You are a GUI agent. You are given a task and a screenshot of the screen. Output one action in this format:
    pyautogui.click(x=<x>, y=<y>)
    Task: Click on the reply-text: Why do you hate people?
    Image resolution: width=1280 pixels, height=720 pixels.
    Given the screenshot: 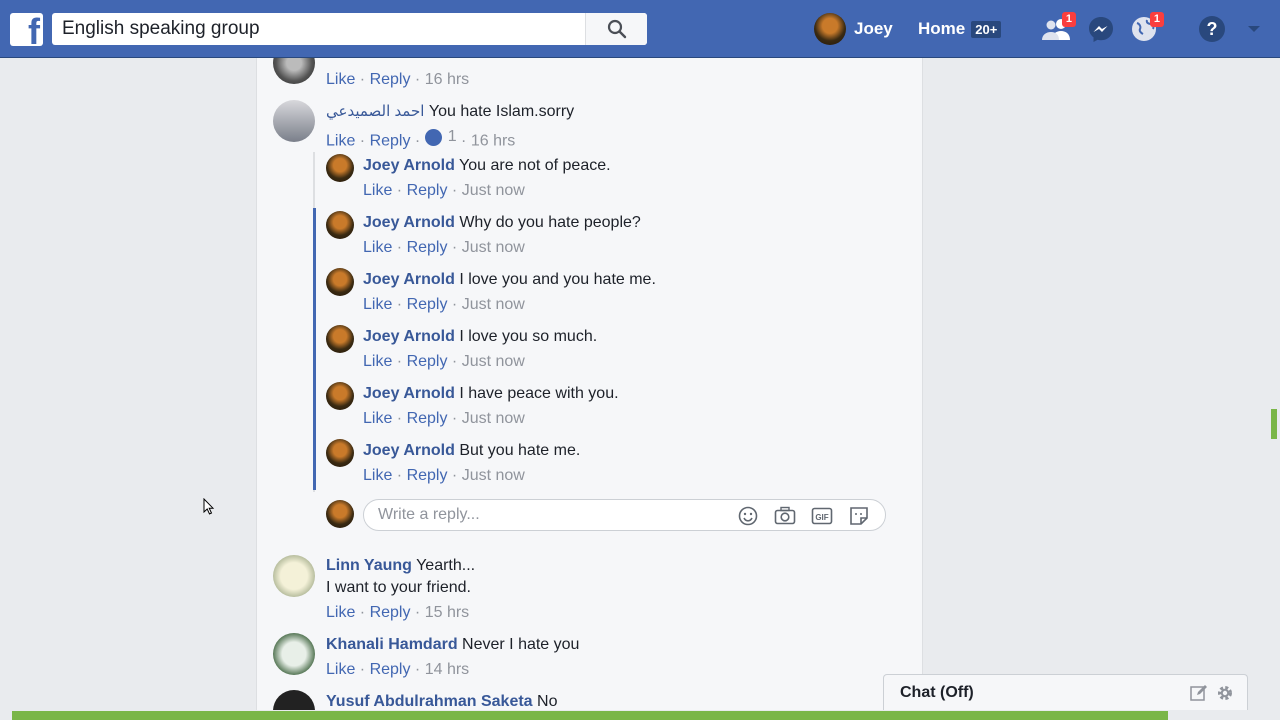 What is the action you would take?
    pyautogui.click(x=550, y=222)
    